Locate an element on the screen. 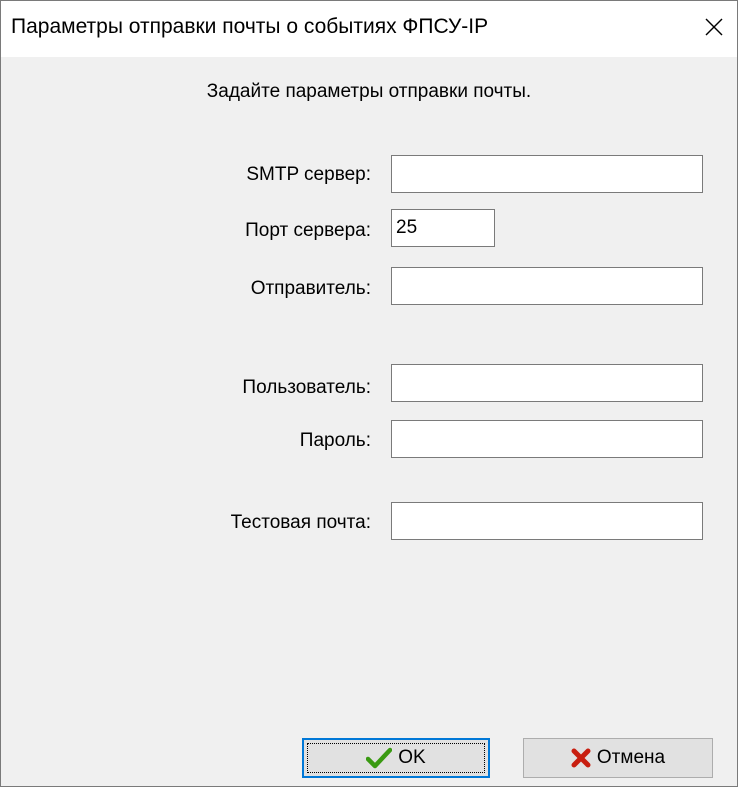 Image resolution: width=738 pixels, height=787 pixels. instruction-text: Задайте параметры отправки почты. is located at coordinates (369, 91).